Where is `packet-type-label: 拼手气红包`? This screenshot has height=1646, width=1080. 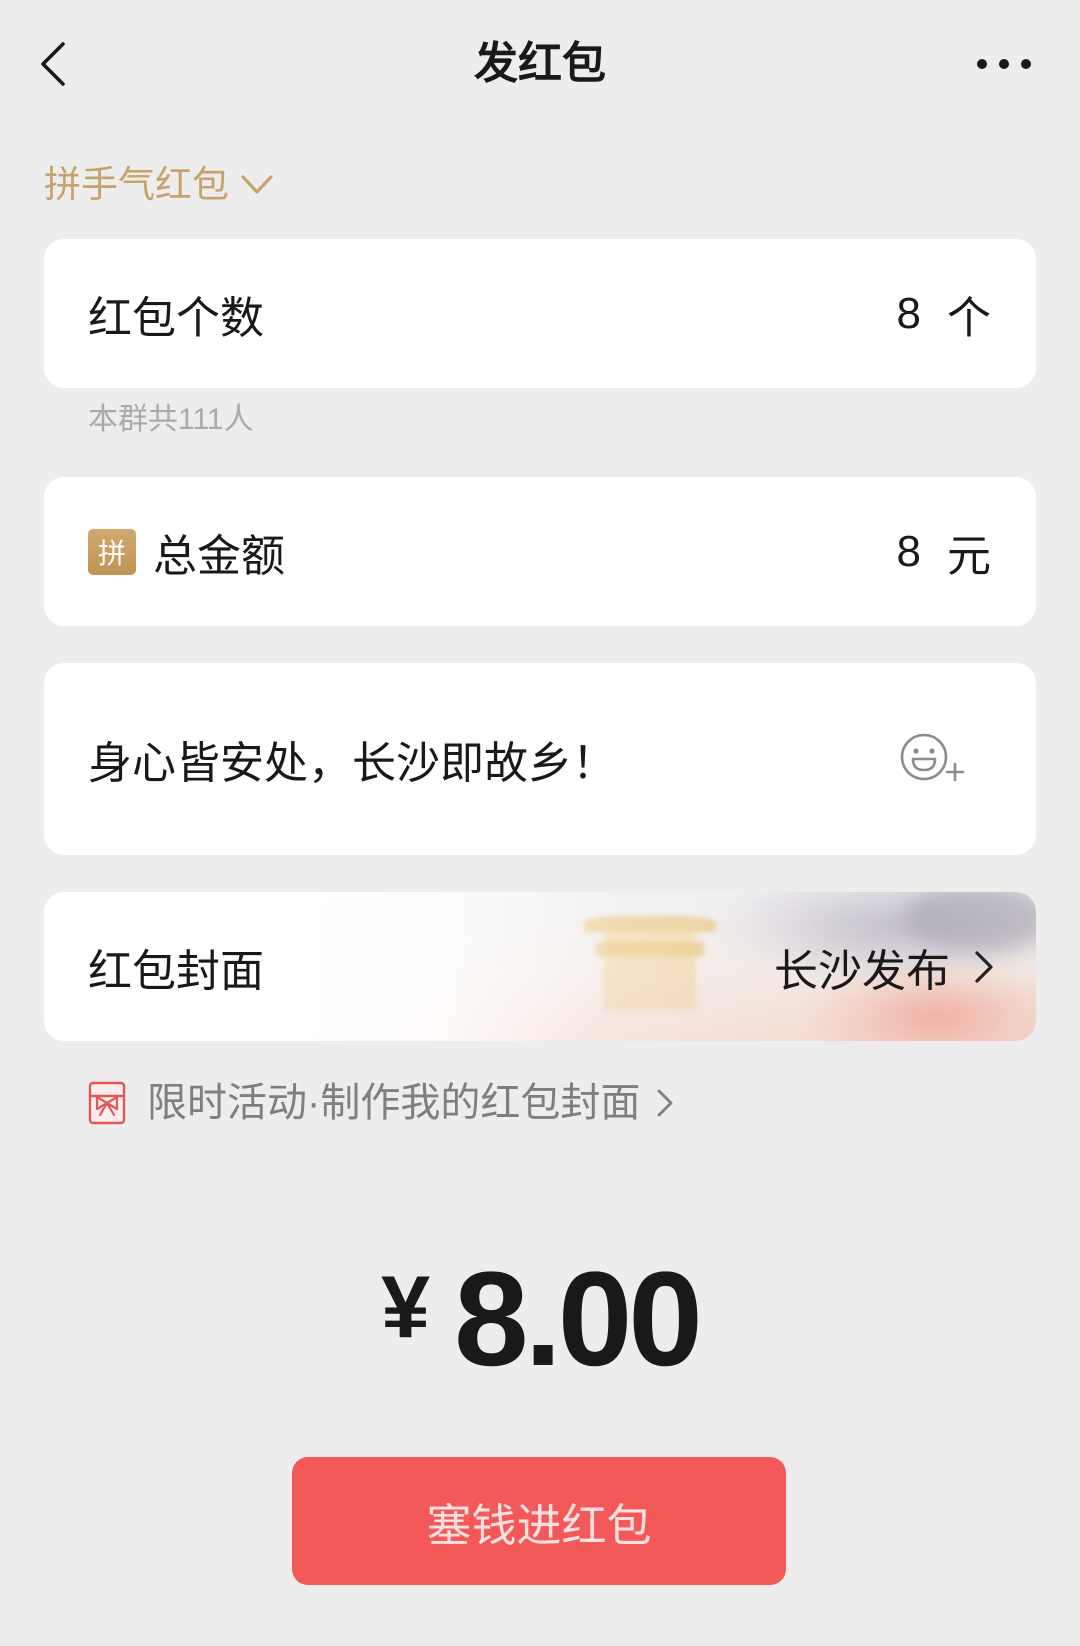 packet-type-label: 拼手气红包 is located at coordinates (136, 184).